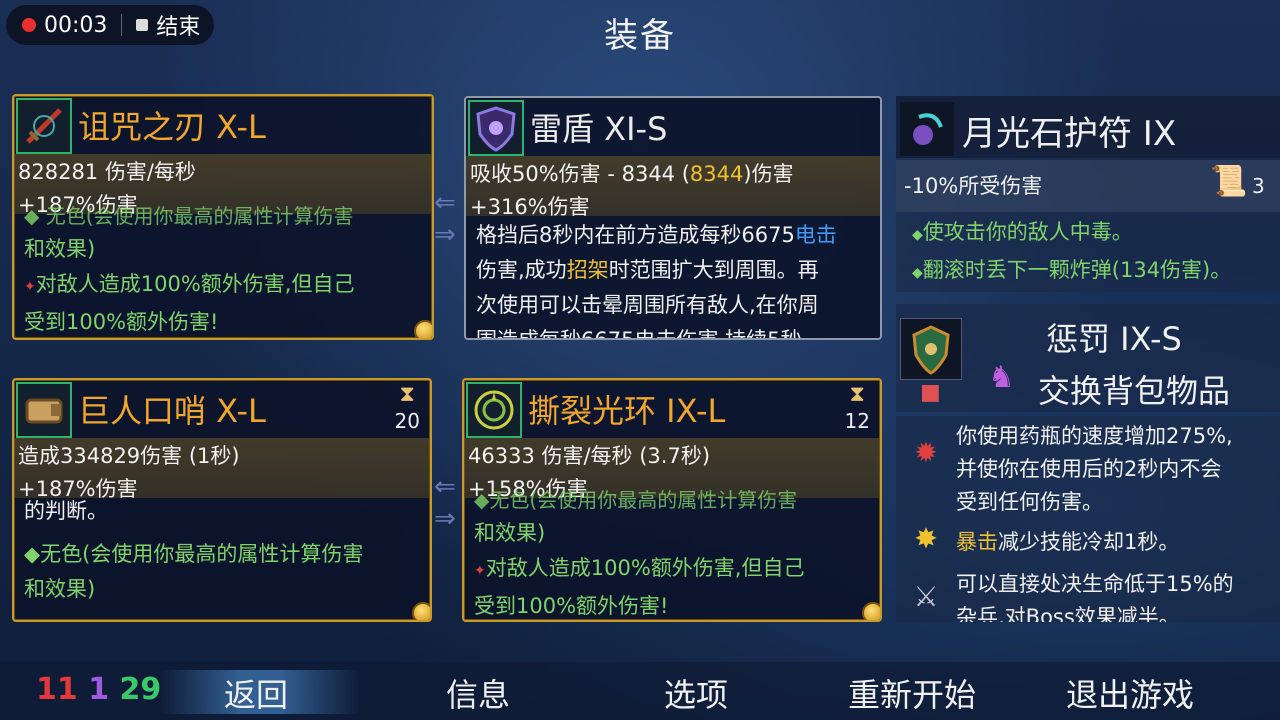 Image resolution: width=1280 pixels, height=720 pixels. Describe the element at coordinates (632, 174) in the screenshot. I see `block-stat: 吸收50%伤害 - 8344 (8344)伤害` at that location.